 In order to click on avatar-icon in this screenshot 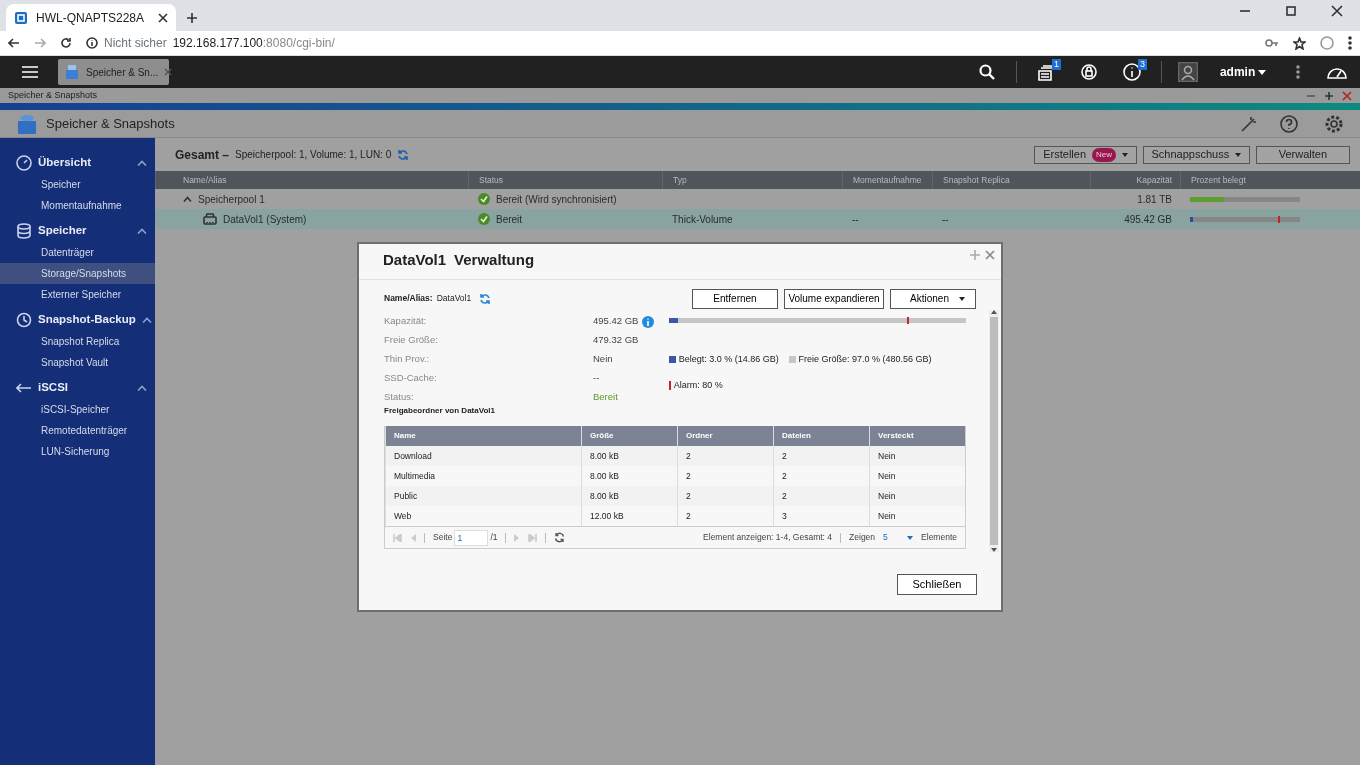, I will do `click(1187, 72)`.